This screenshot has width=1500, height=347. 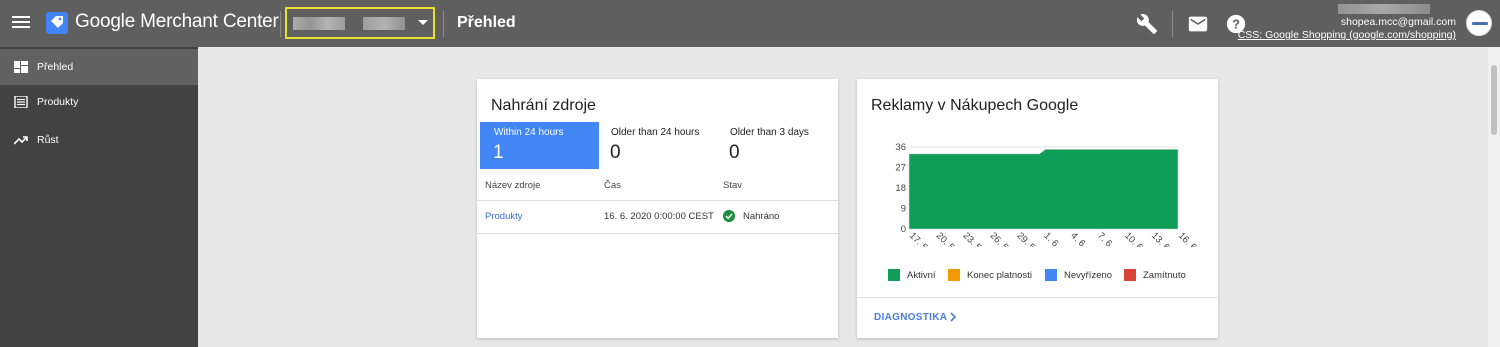 What do you see at coordinates (769, 132) in the screenshot?
I see `stat-label: Older than 3 days` at bounding box center [769, 132].